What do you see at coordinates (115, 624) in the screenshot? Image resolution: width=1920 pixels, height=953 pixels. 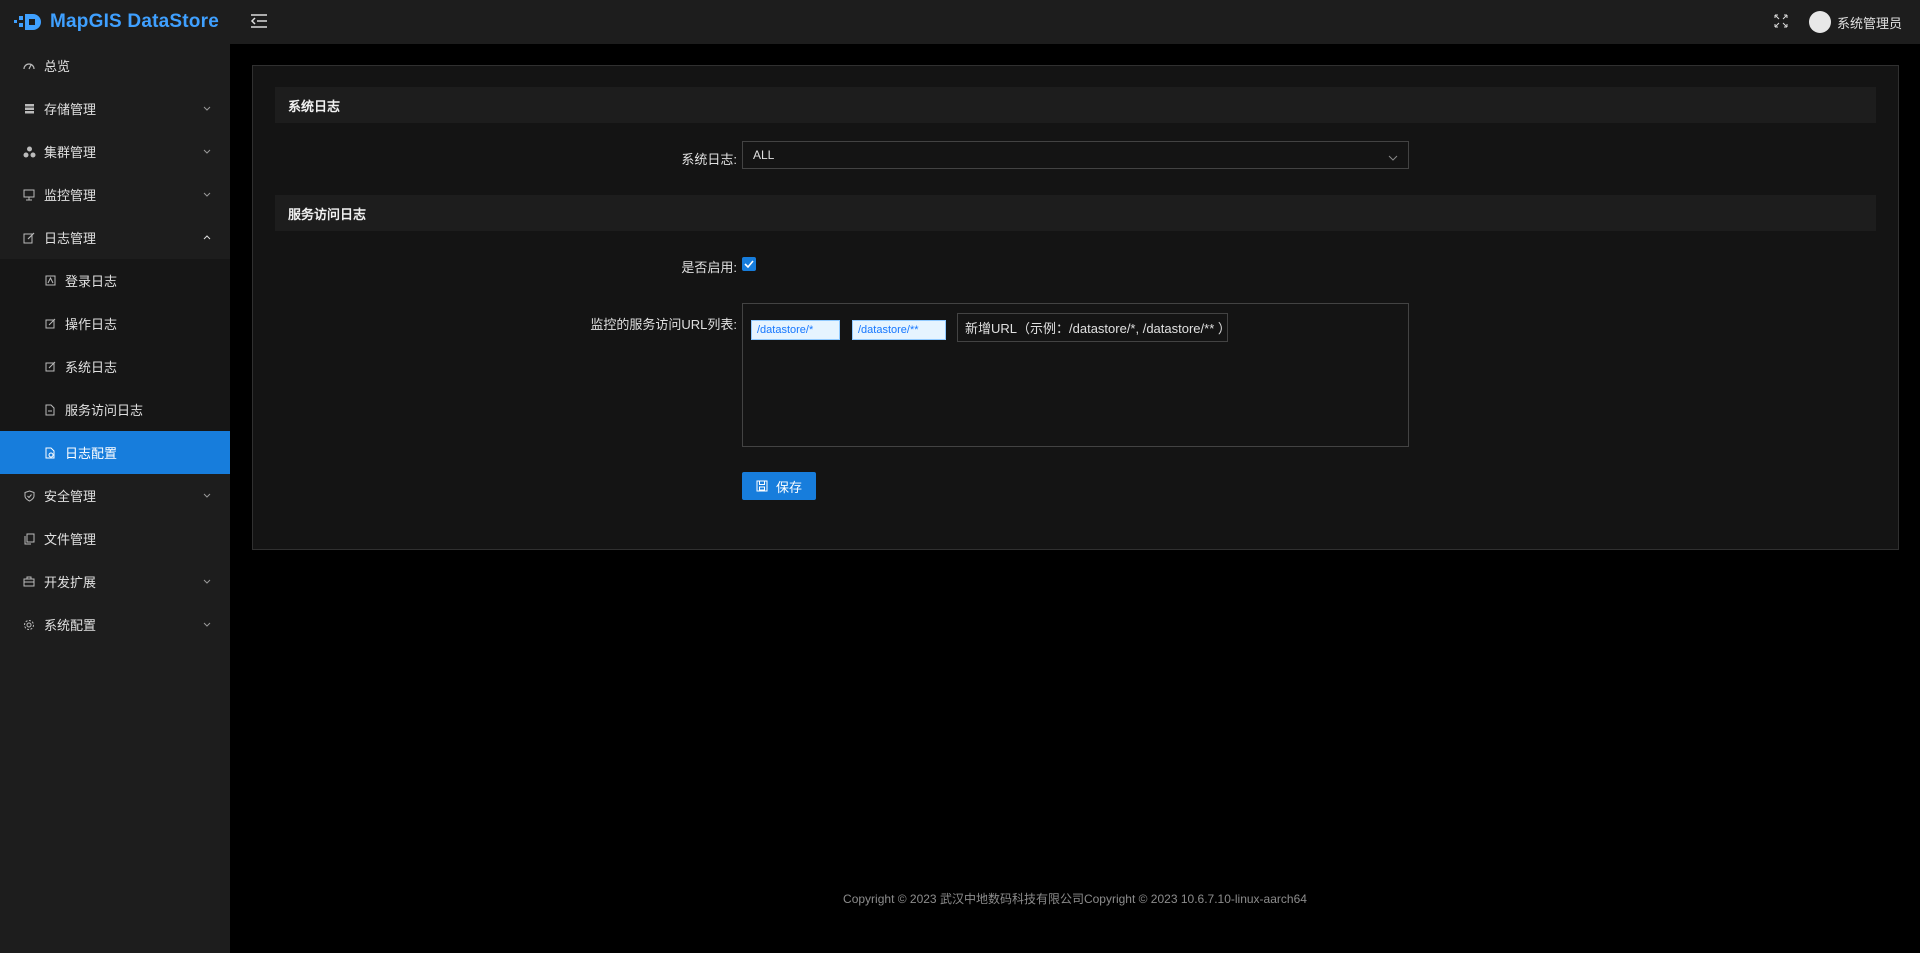 I see `sidebar-item-system-config: 系统配置` at bounding box center [115, 624].